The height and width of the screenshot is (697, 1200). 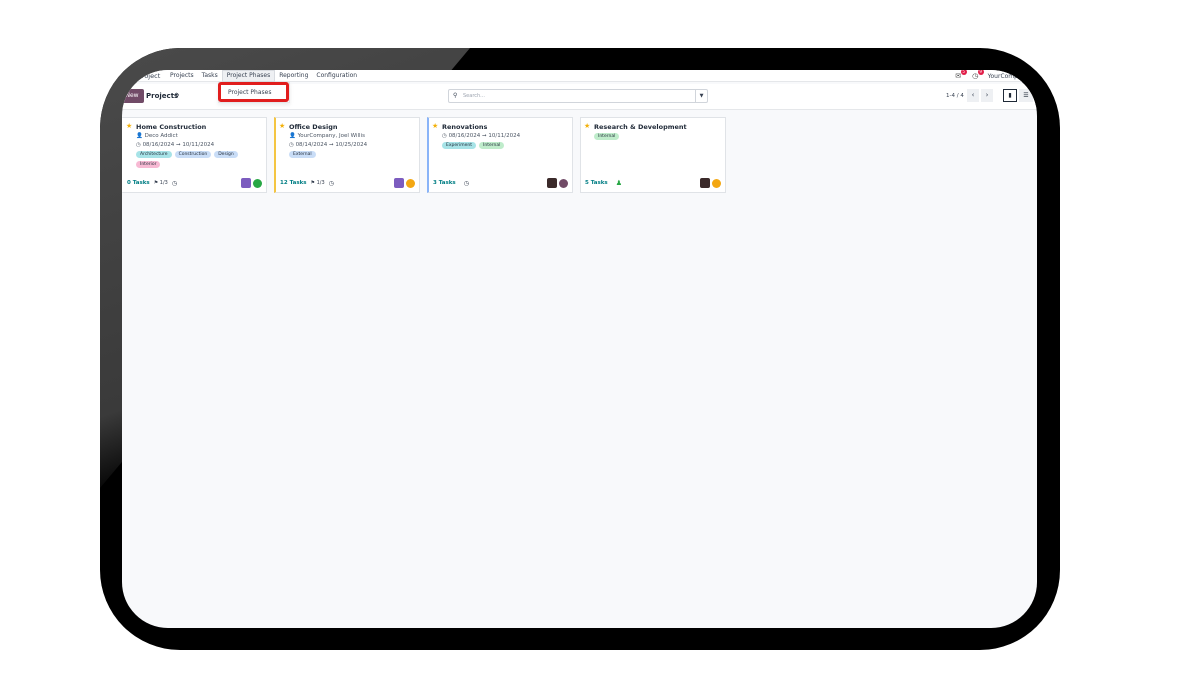 What do you see at coordinates (311, 145) in the screenshot?
I see `start-date: 08/14/2024` at bounding box center [311, 145].